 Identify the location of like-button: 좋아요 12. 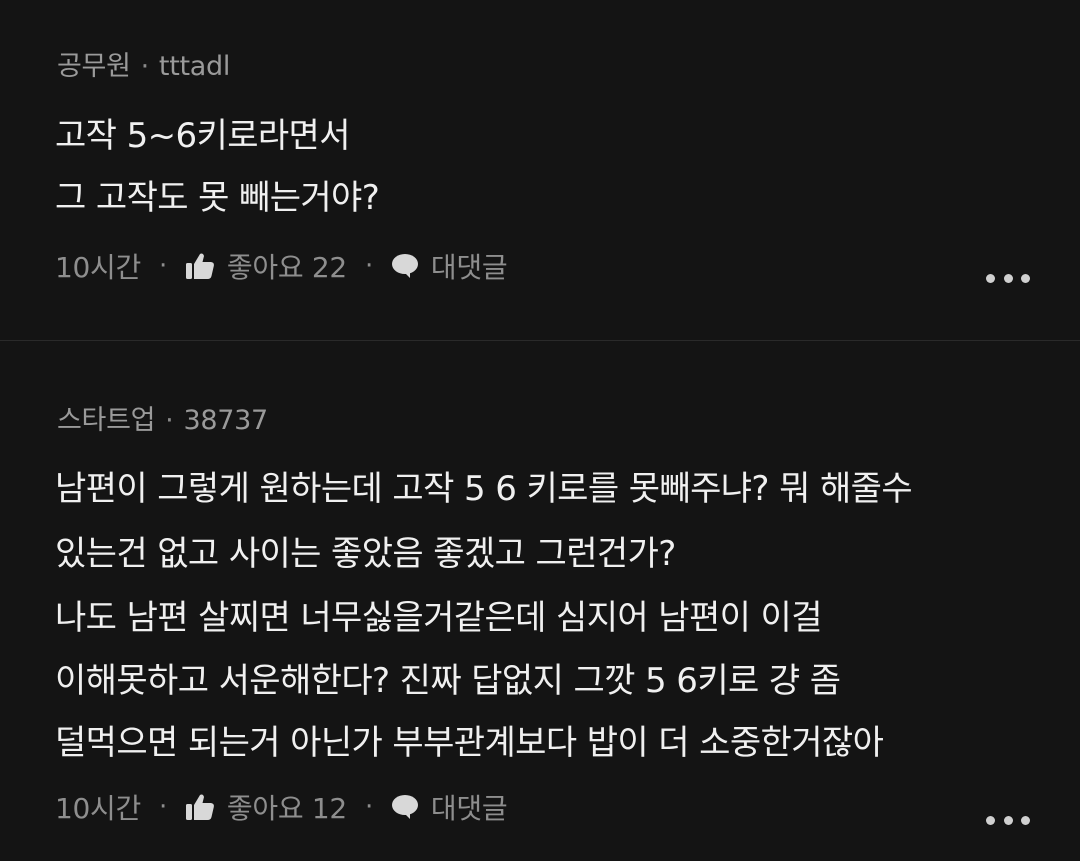
(266, 807).